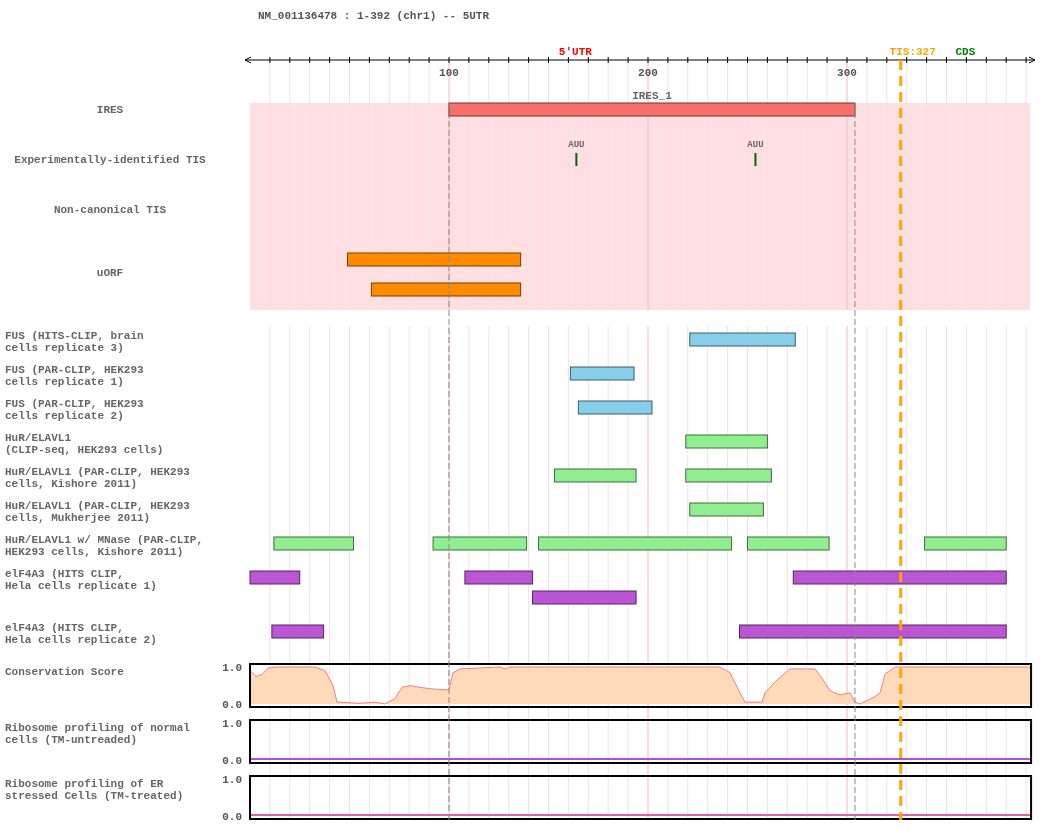 This screenshot has width=1050, height=830. Describe the element at coordinates (110, 210) in the screenshot. I see `track-label: Non-canonical TIS` at that location.